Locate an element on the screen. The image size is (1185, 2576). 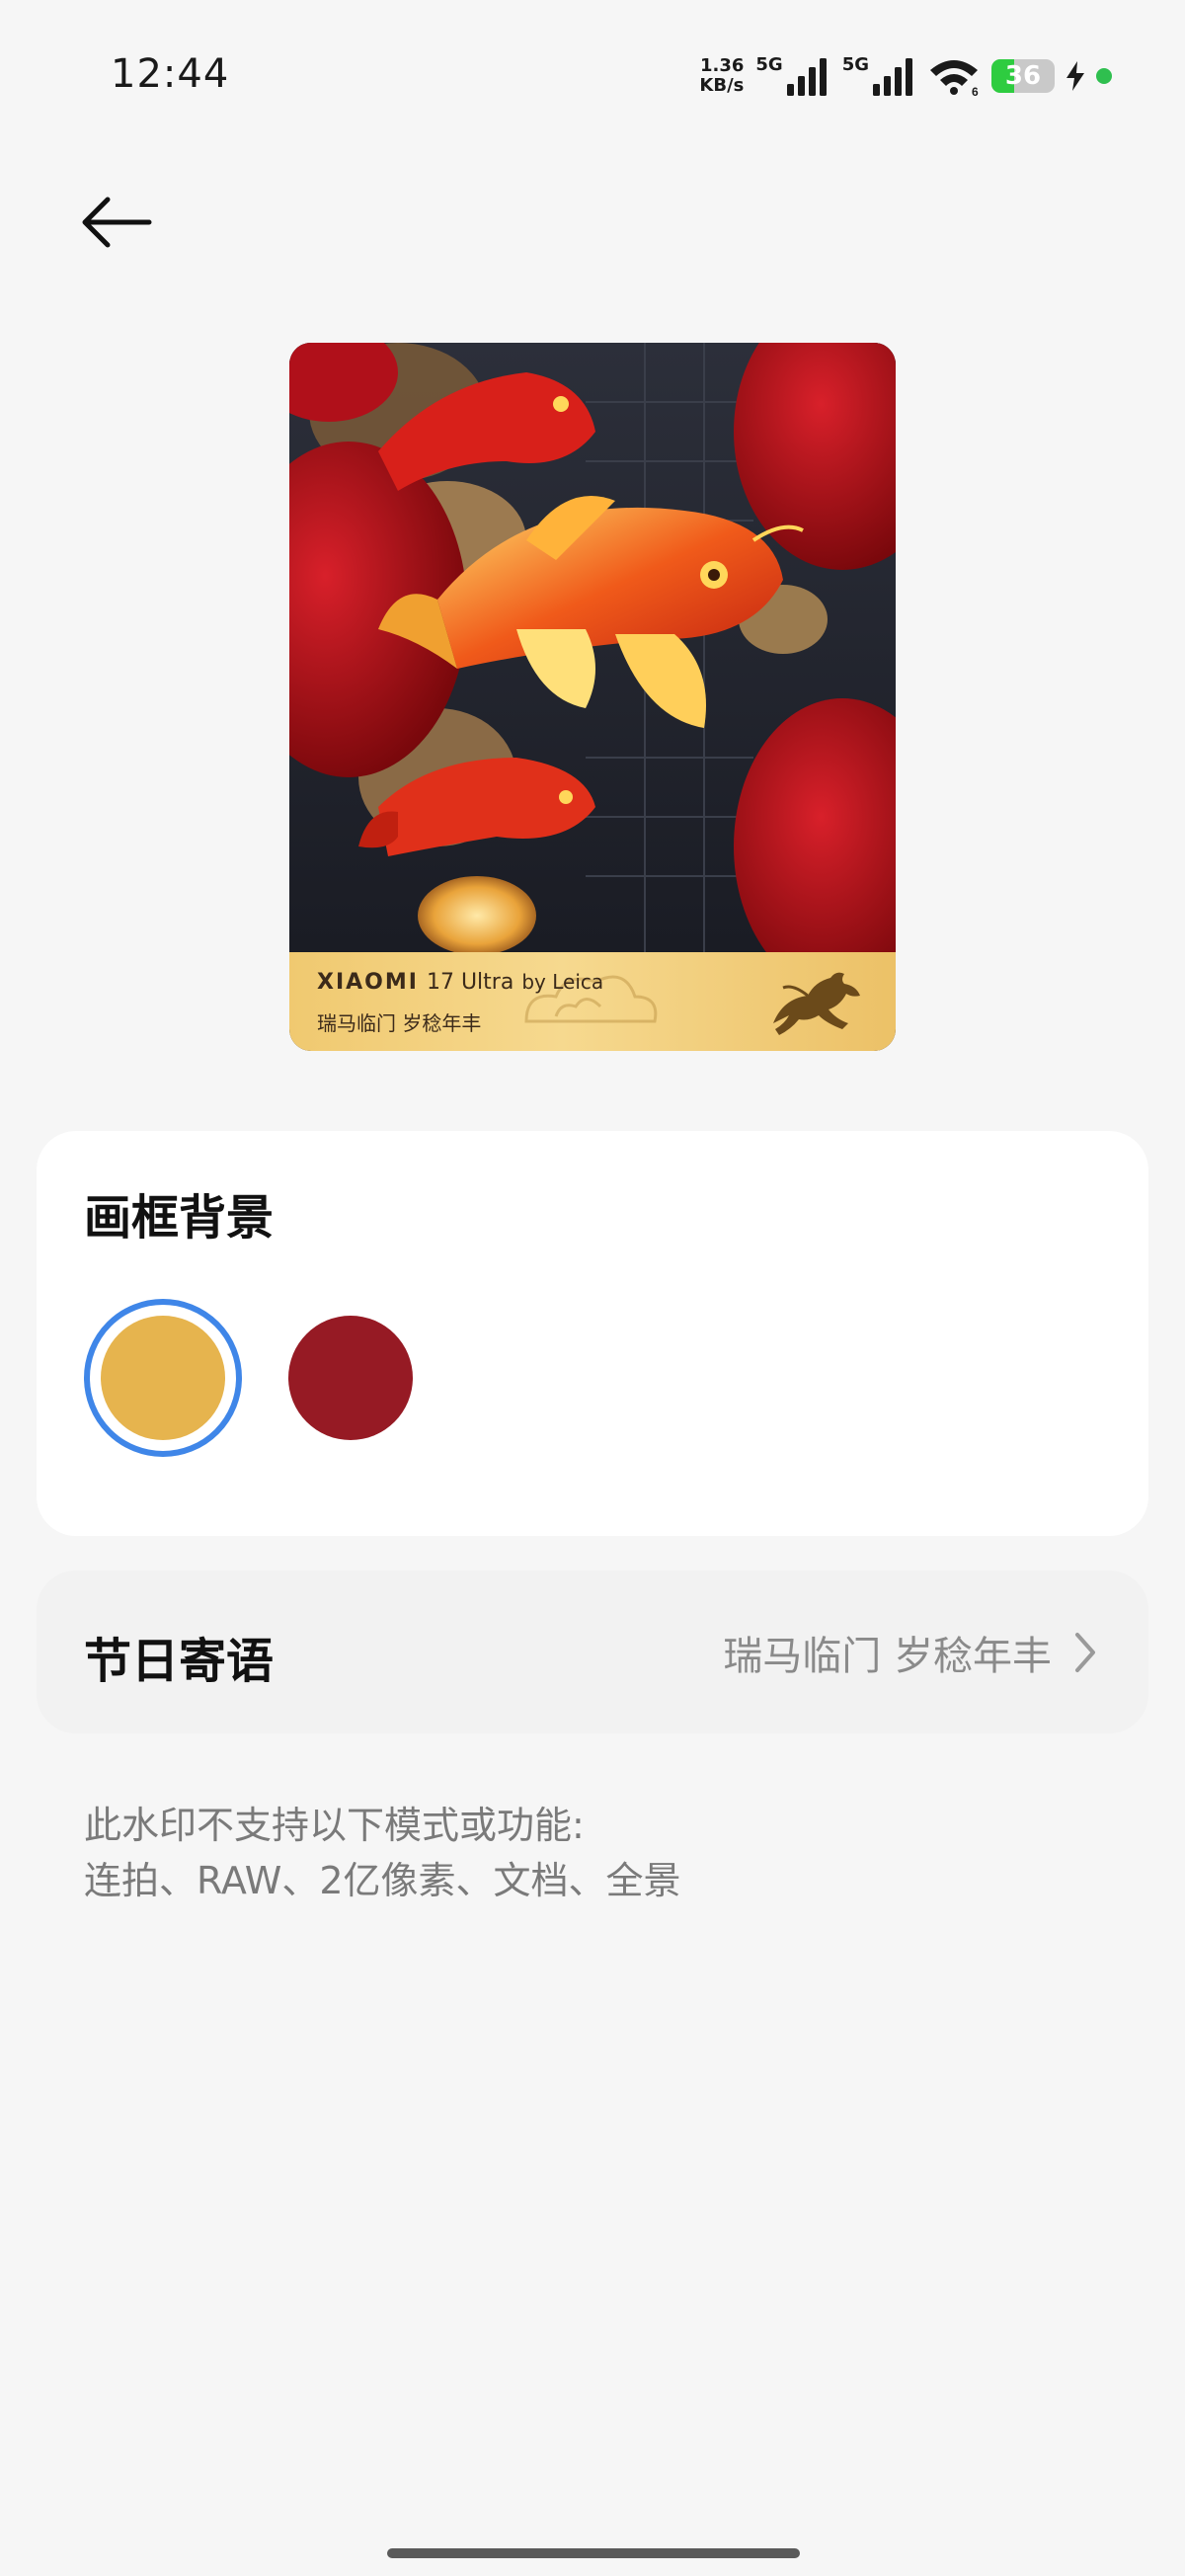
charging-bolt-icon is located at coordinates (1075, 76).